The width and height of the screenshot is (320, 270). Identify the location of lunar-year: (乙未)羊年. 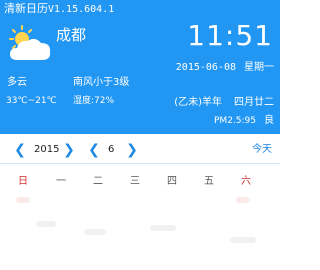
(198, 102).